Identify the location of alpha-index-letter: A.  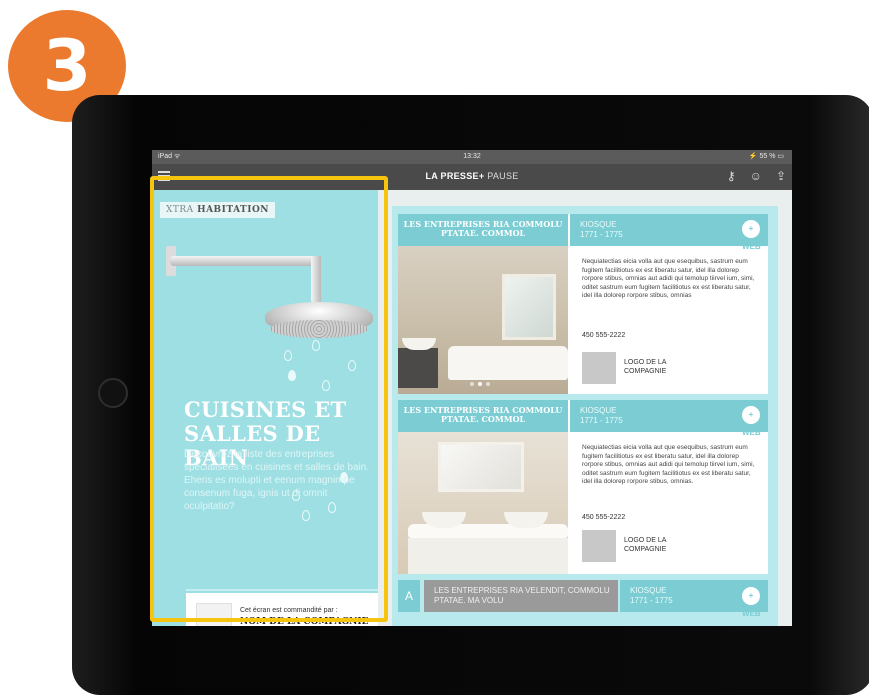
(409, 596).